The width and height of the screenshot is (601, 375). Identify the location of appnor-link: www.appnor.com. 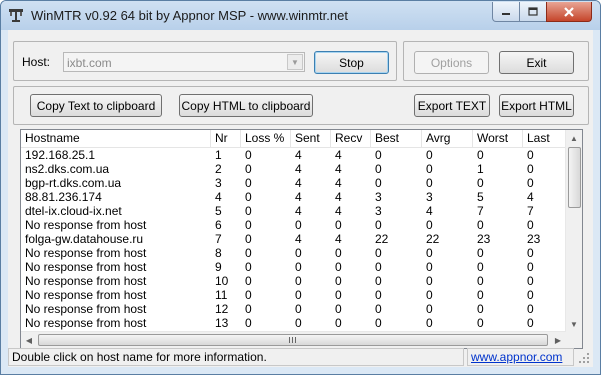
(516, 357).